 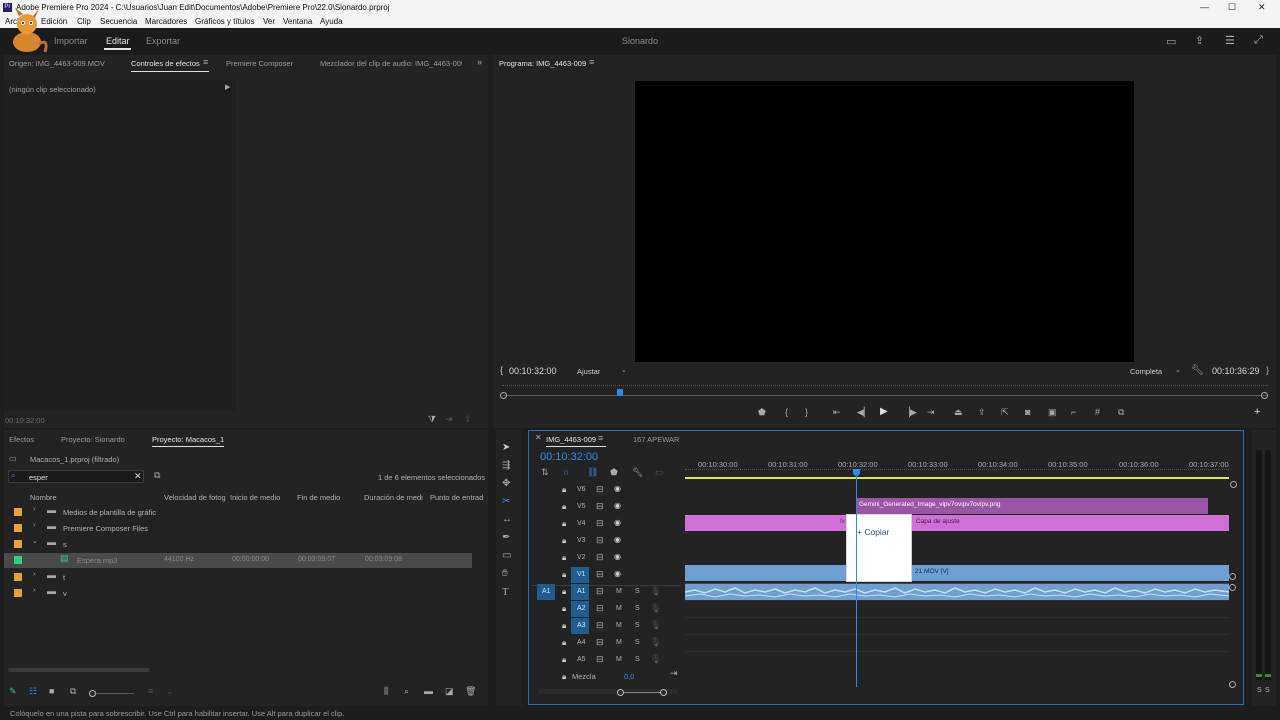 I want to click on pencil-icon: ✎, so click(x=13, y=691).